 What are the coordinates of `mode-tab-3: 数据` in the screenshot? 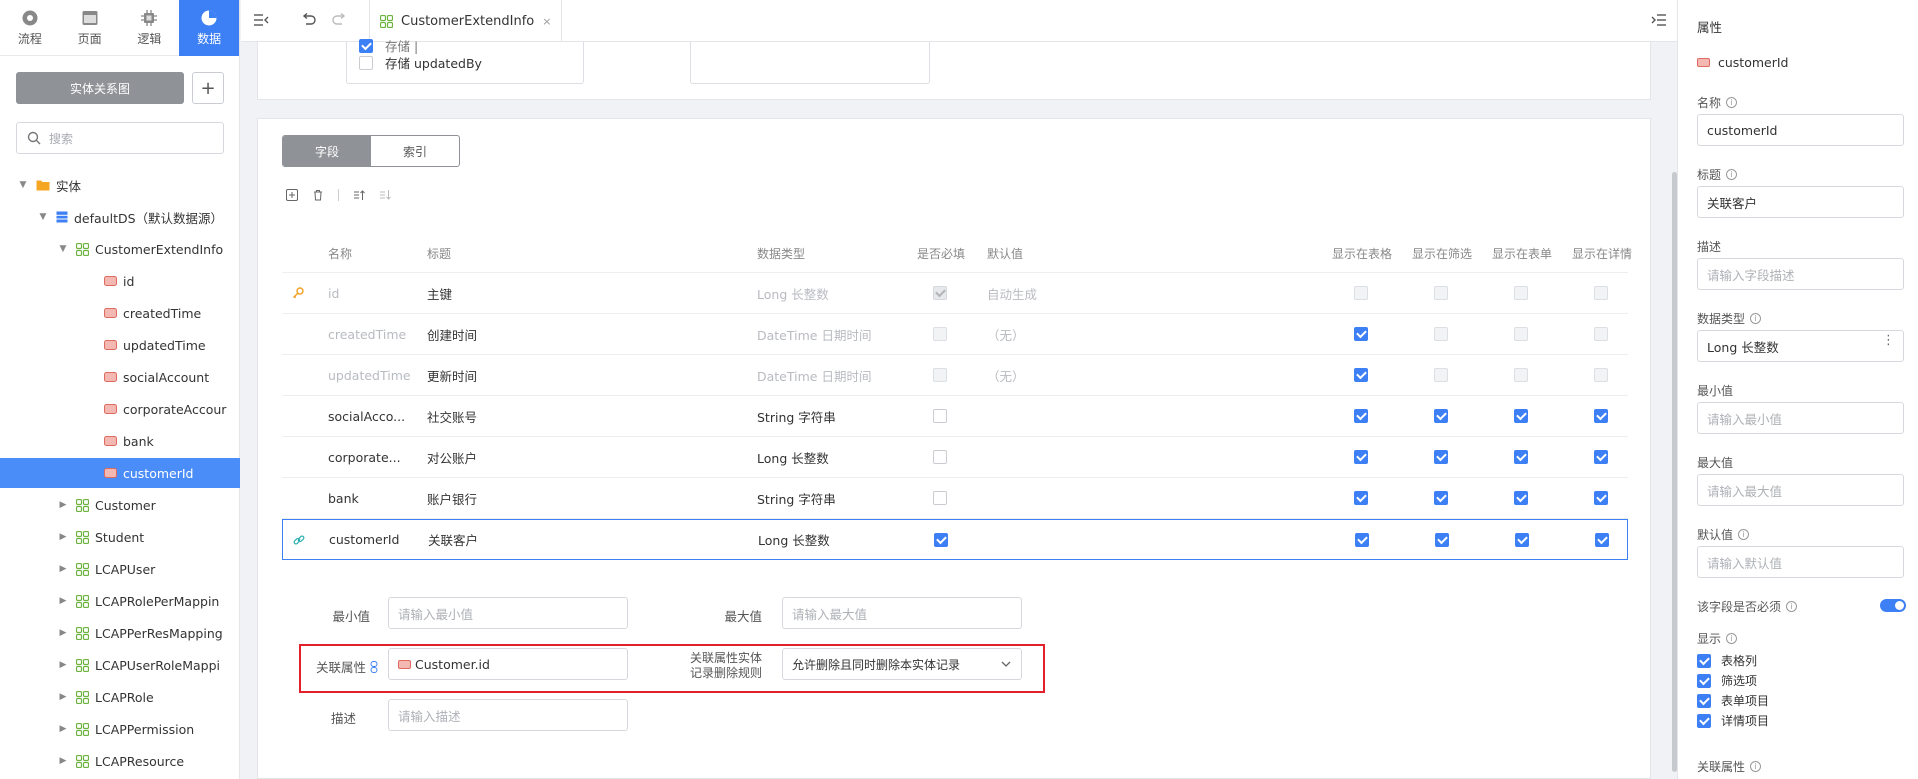 It's located at (209, 28).